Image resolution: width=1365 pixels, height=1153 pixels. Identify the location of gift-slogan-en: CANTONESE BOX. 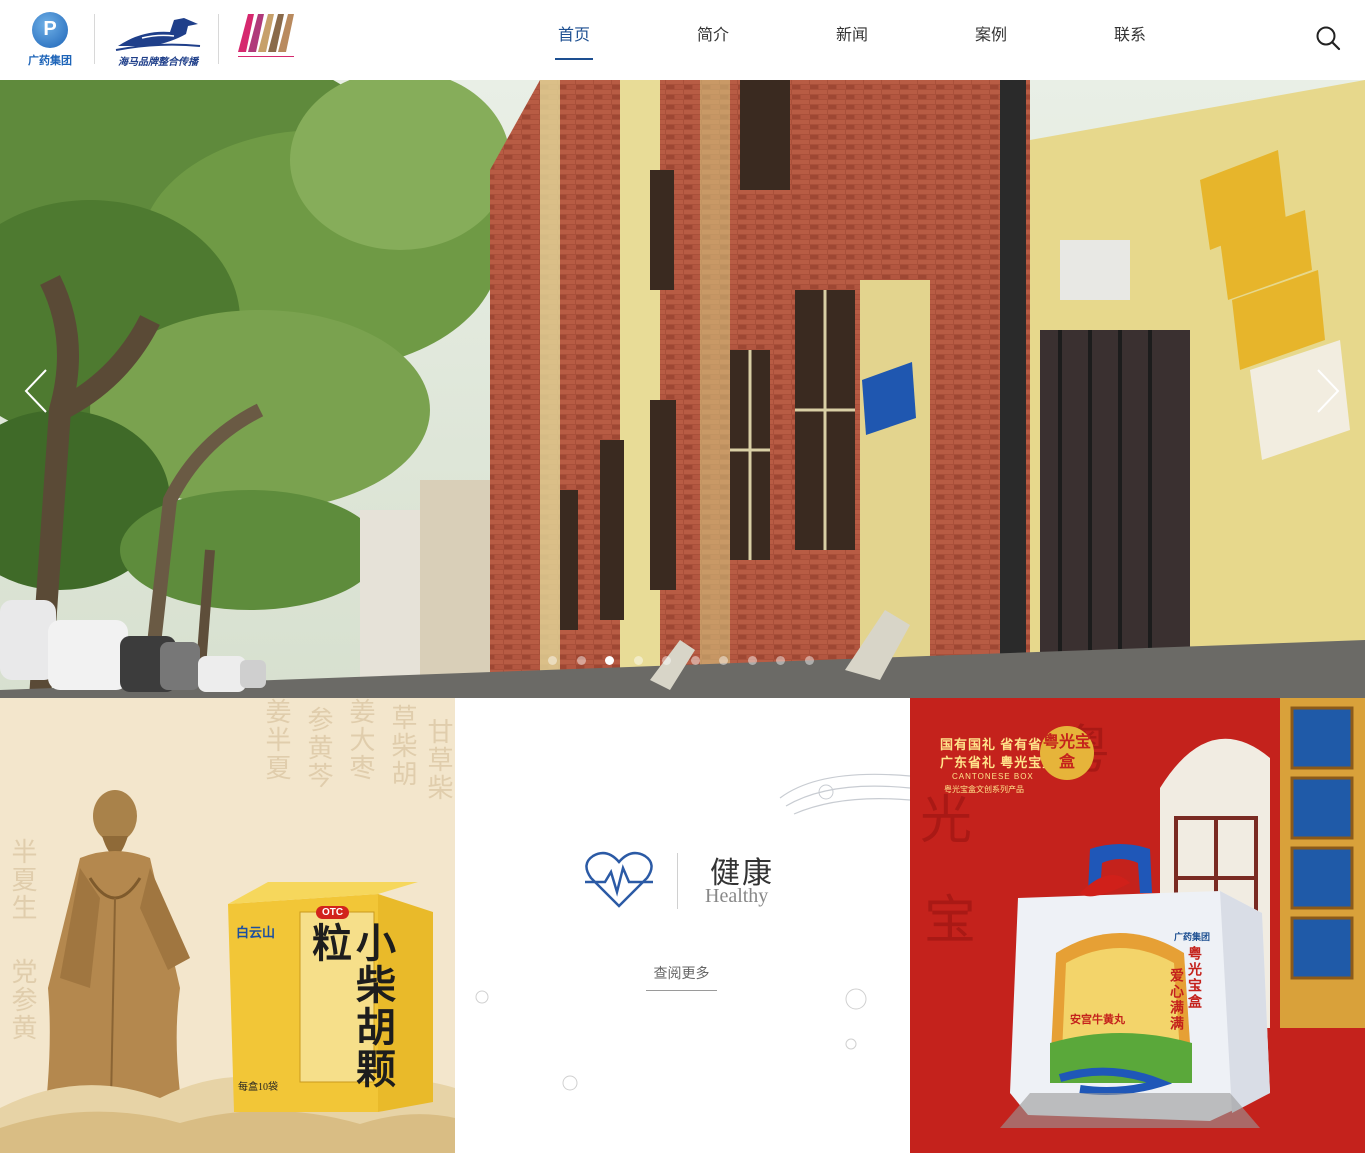
(993, 776).